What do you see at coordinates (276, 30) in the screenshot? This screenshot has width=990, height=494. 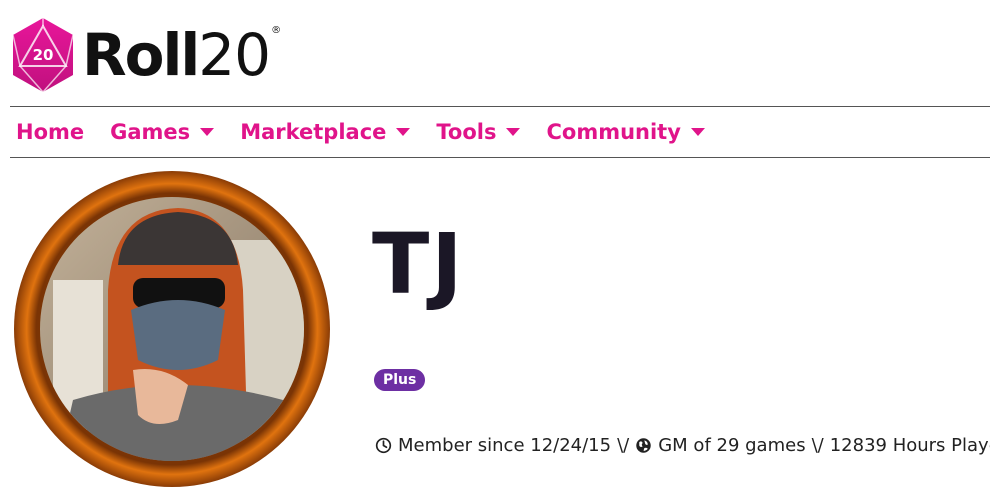 I see `registered-mark: ®` at bounding box center [276, 30].